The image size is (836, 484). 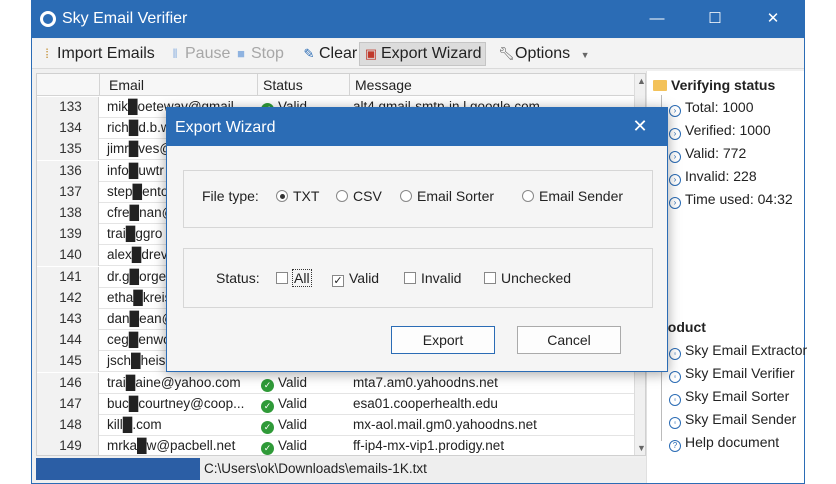 I want to click on minimize-button: —, so click(x=657, y=19).